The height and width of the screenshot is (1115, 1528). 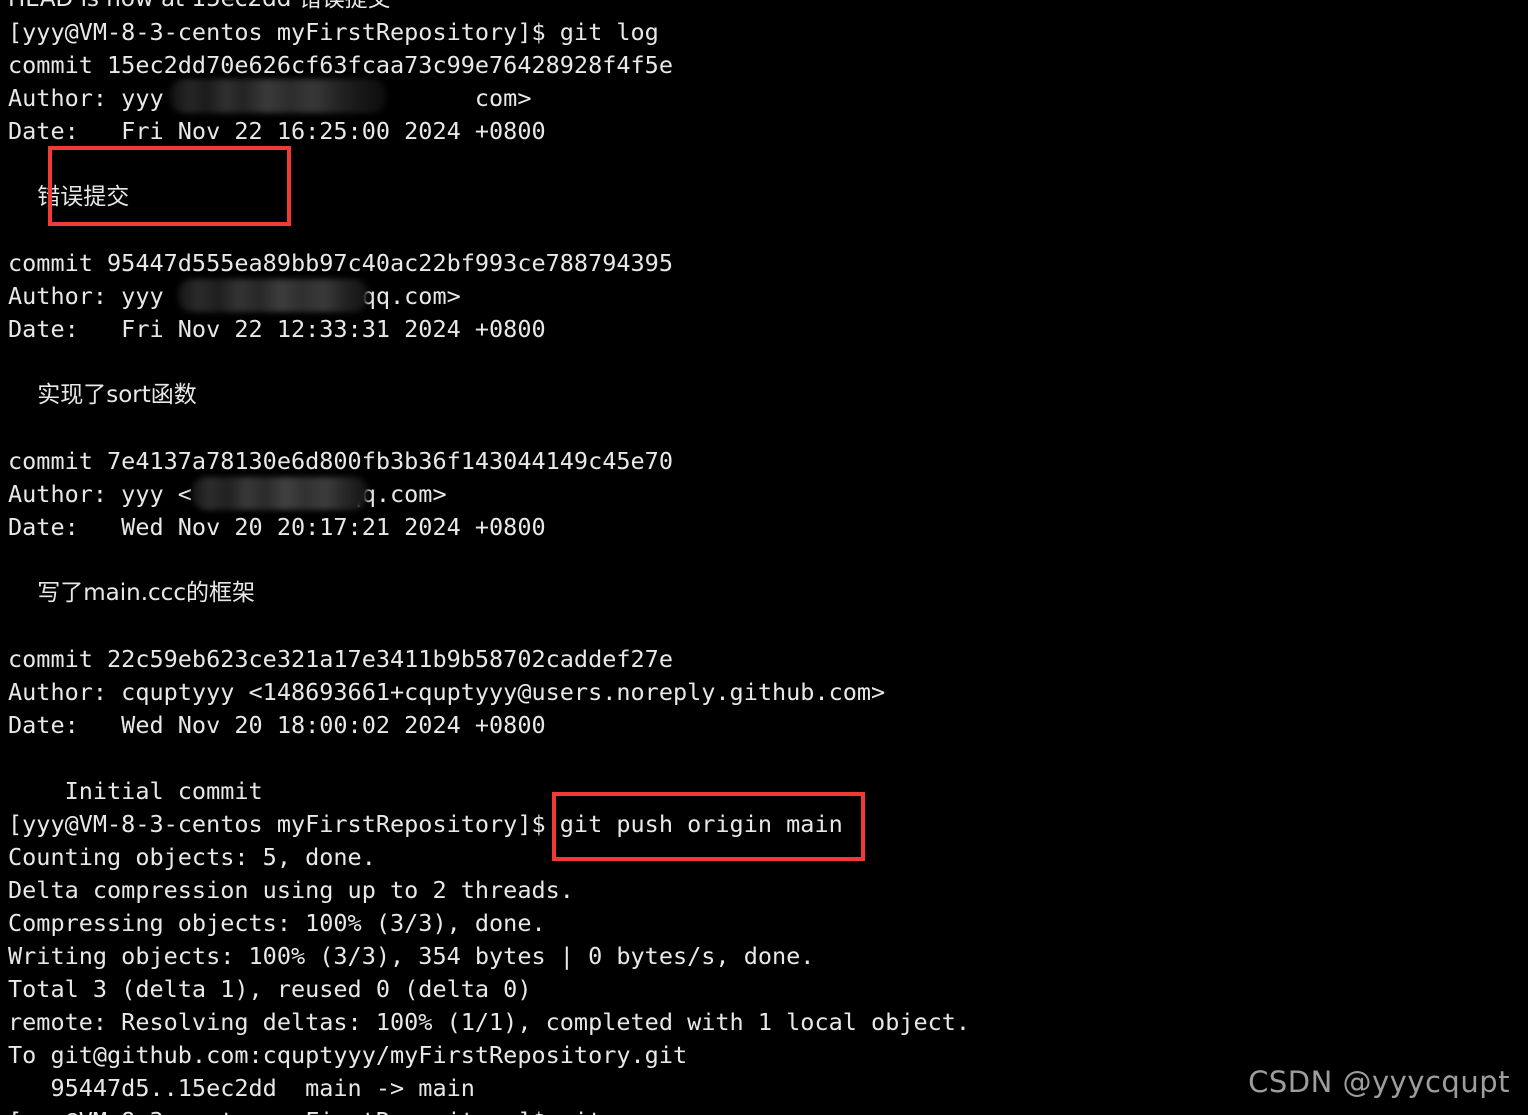 I want to click on terminal-line-commit-2-date: Date: Fri Nov 22 12:33:31 2024 +0800, so click(x=277, y=329).